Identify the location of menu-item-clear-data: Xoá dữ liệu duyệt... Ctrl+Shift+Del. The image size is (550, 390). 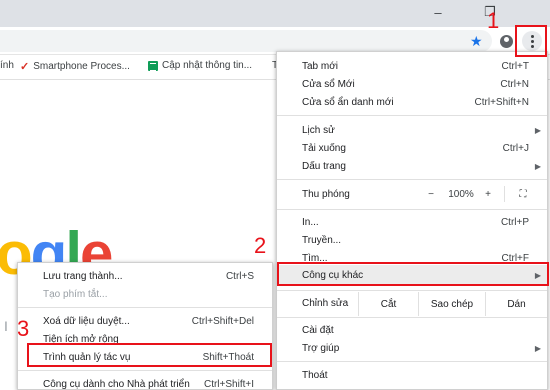
(145, 321).